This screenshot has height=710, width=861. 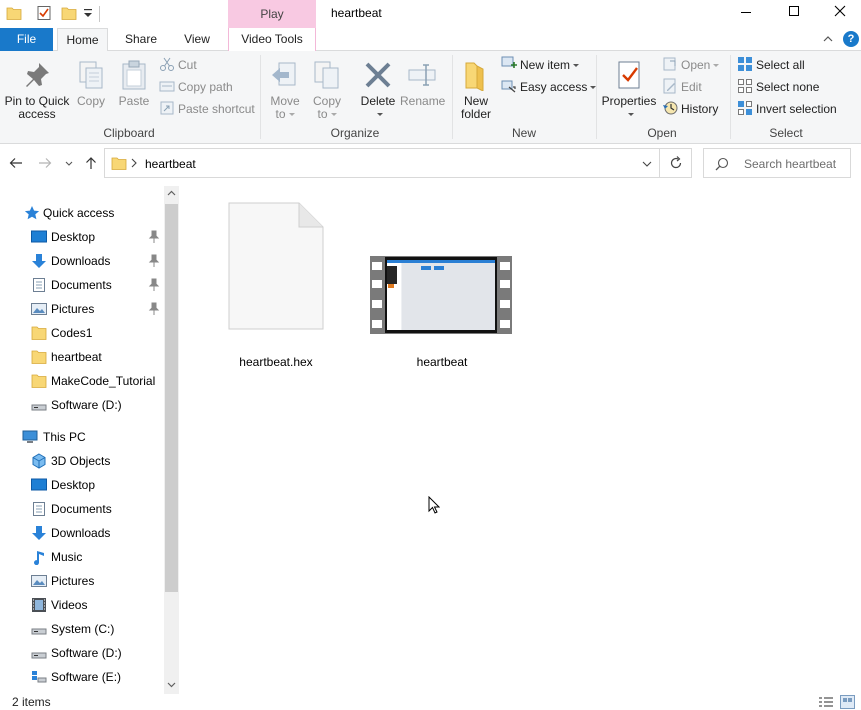 What do you see at coordinates (91, 163) in the screenshot?
I see `up-arrow-icon` at bounding box center [91, 163].